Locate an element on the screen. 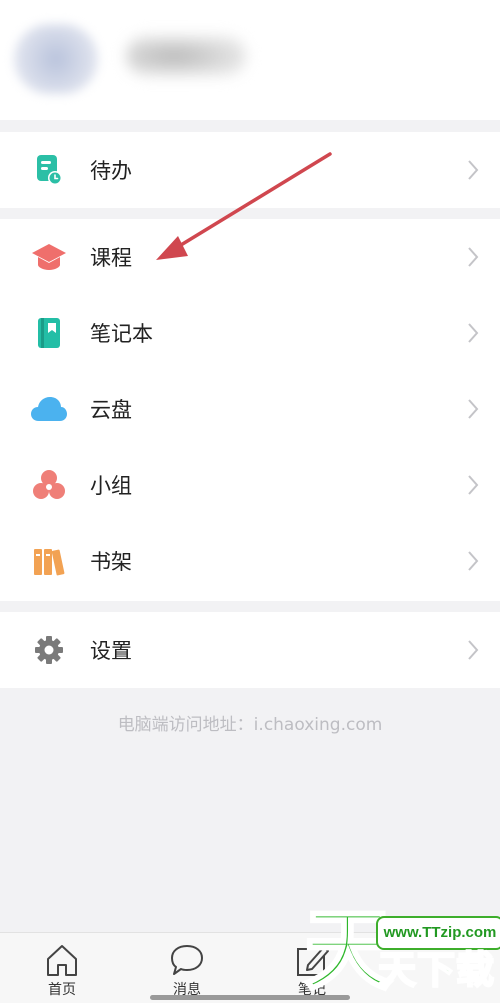  tab-label-home: 首页 is located at coordinates (62, 990).